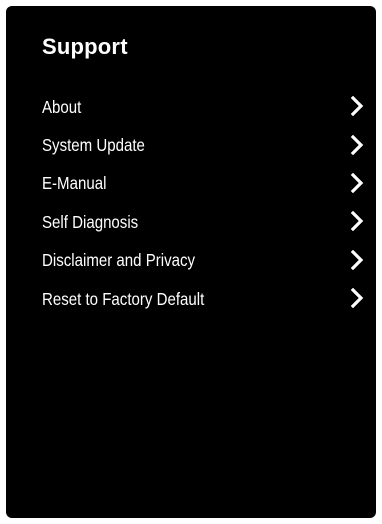 The image size is (382, 524). I want to click on menu-item-label: Reset to Factory Default, so click(123, 298).